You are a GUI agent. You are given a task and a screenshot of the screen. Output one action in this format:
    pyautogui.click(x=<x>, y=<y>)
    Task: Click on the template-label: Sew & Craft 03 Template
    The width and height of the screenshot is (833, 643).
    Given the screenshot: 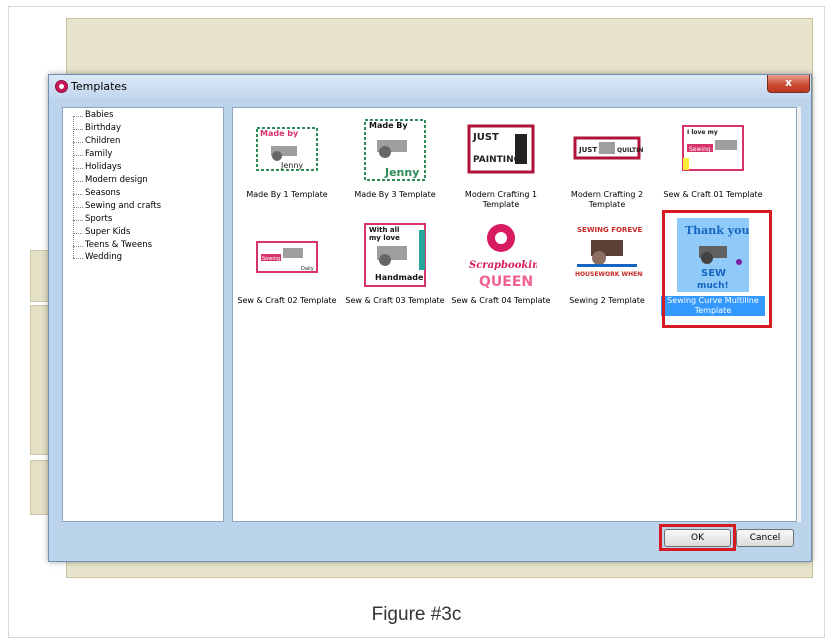 What is the action you would take?
    pyautogui.click(x=395, y=300)
    